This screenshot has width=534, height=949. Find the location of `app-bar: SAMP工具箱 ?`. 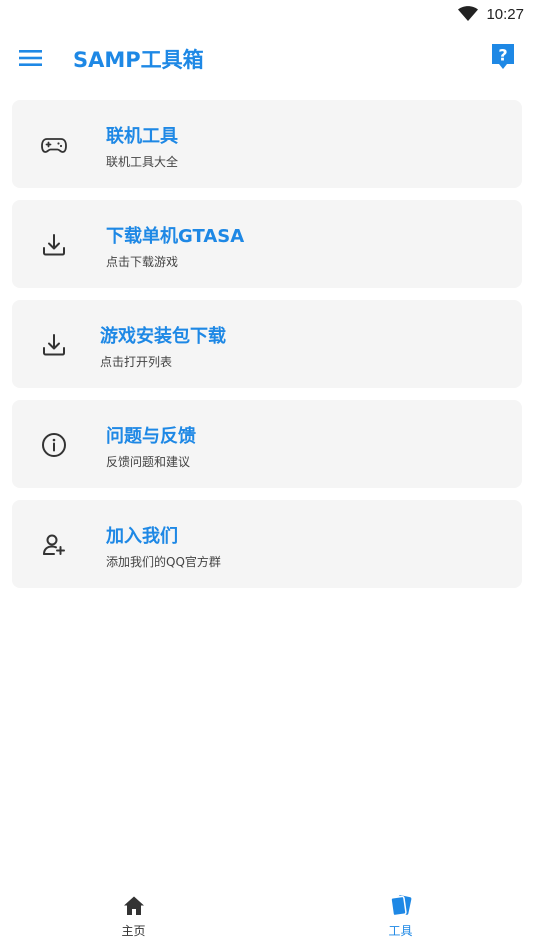

app-bar: SAMP工具箱 ? is located at coordinates (267, 58).